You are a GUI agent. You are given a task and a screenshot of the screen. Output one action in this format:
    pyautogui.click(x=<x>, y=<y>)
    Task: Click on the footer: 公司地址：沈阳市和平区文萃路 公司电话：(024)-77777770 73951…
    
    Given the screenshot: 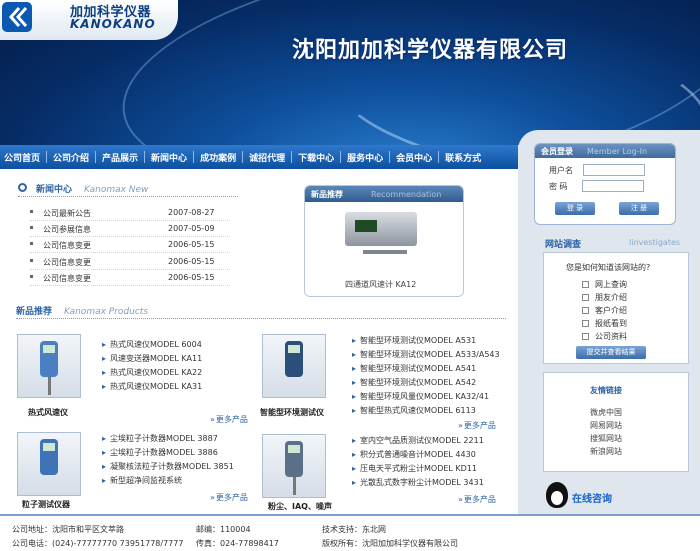 What is the action you would take?
    pyautogui.click(x=350, y=532)
    